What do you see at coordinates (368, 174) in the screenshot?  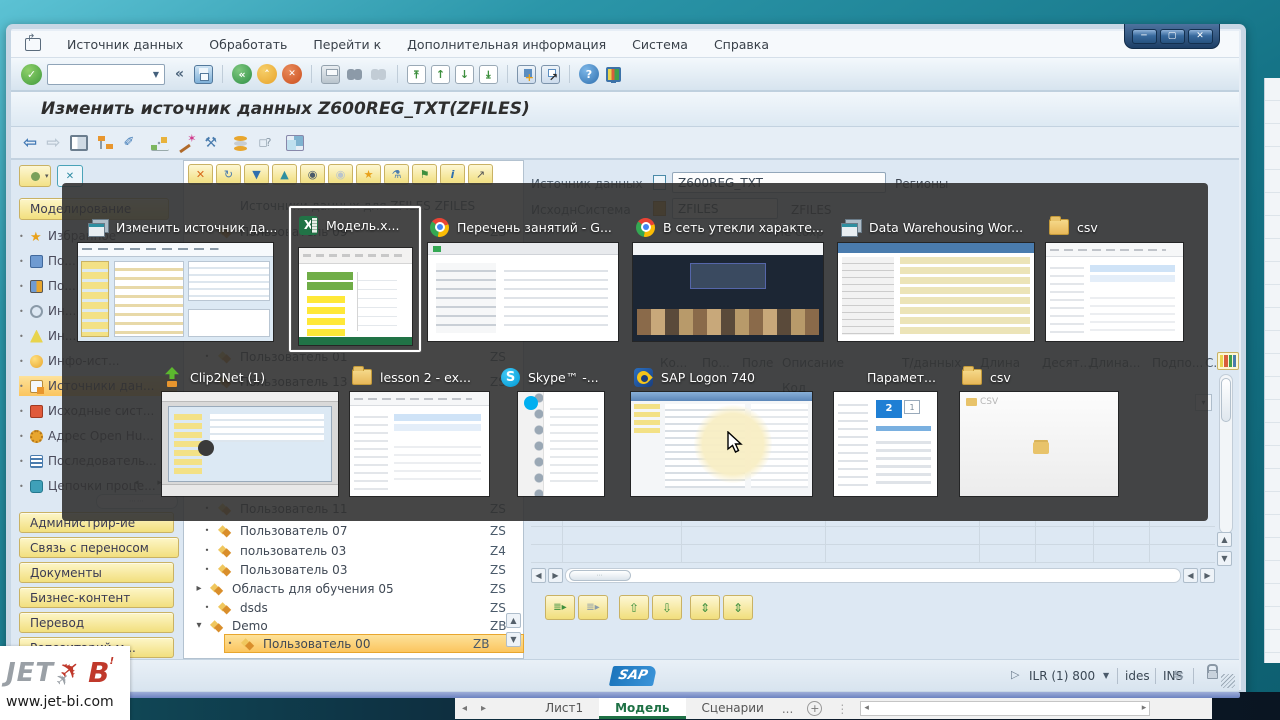 I see `favorites-icon` at bounding box center [368, 174].